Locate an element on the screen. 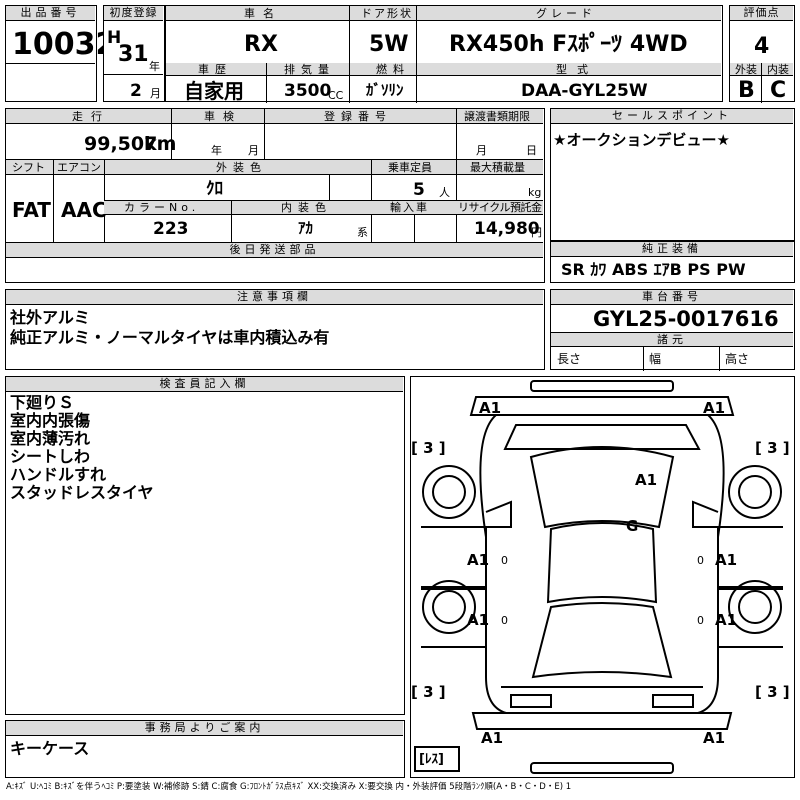 Image resolution: width=800 pixels, height=800 pixels. lot-label: 出品番号 is located at coordinates (50, 13).